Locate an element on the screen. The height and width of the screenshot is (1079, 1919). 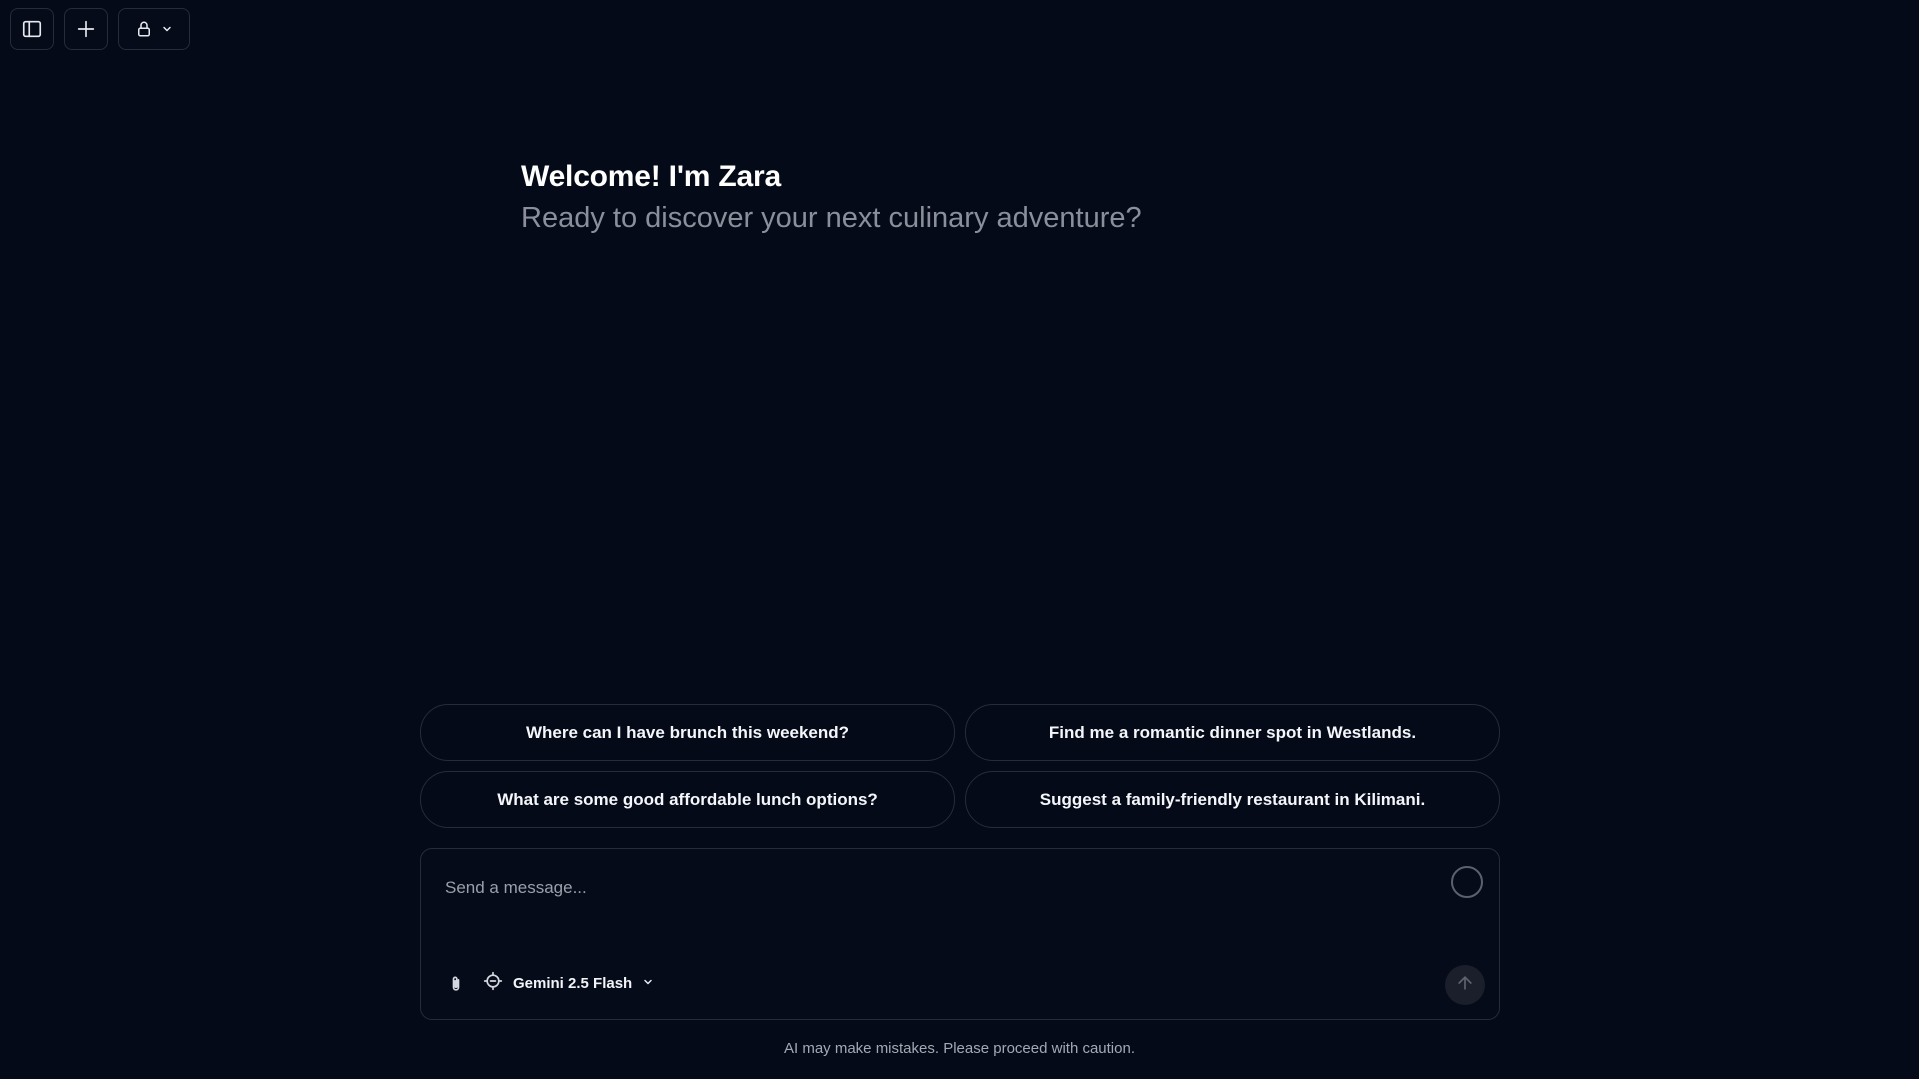
new-chat-button is located at coordinates (86, 29).